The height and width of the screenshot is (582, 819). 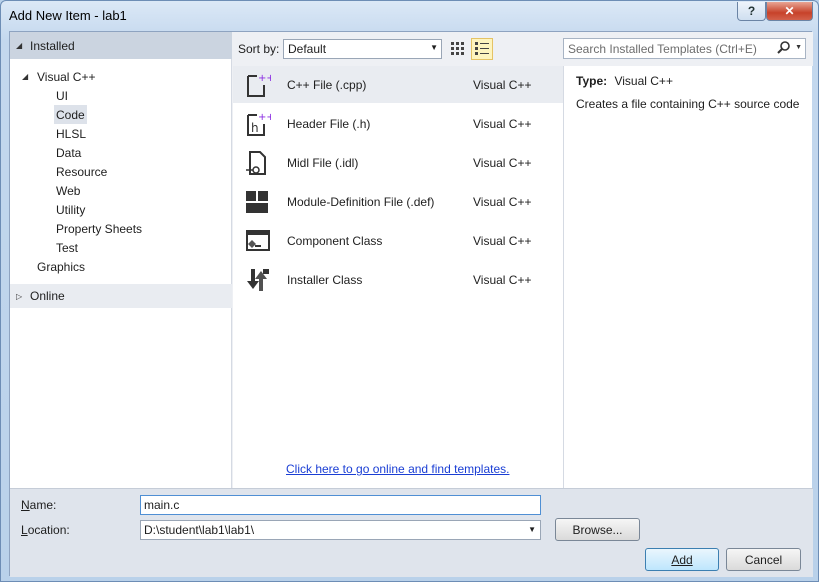 I want to click on template-type: Type: Visual C++, so click(x=688, y=81).